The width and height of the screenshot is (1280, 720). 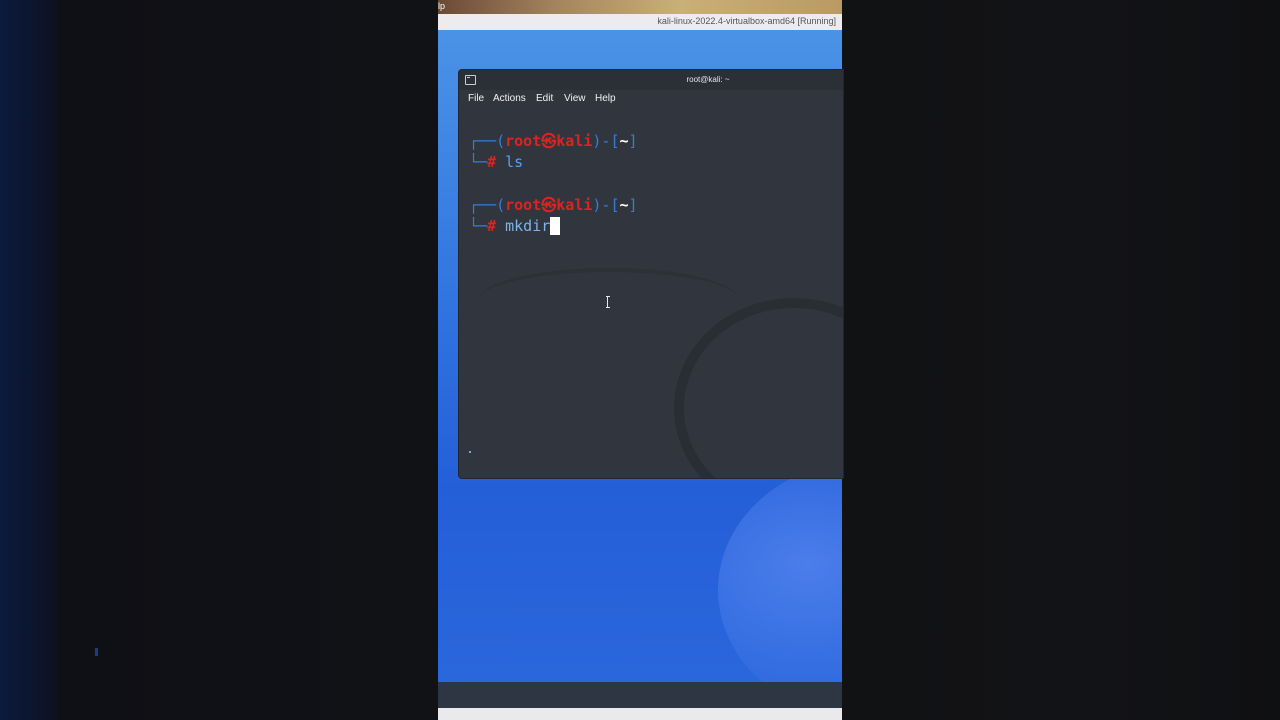 I want to click on kali-dragon-watermark, so click(x=758, y=388).